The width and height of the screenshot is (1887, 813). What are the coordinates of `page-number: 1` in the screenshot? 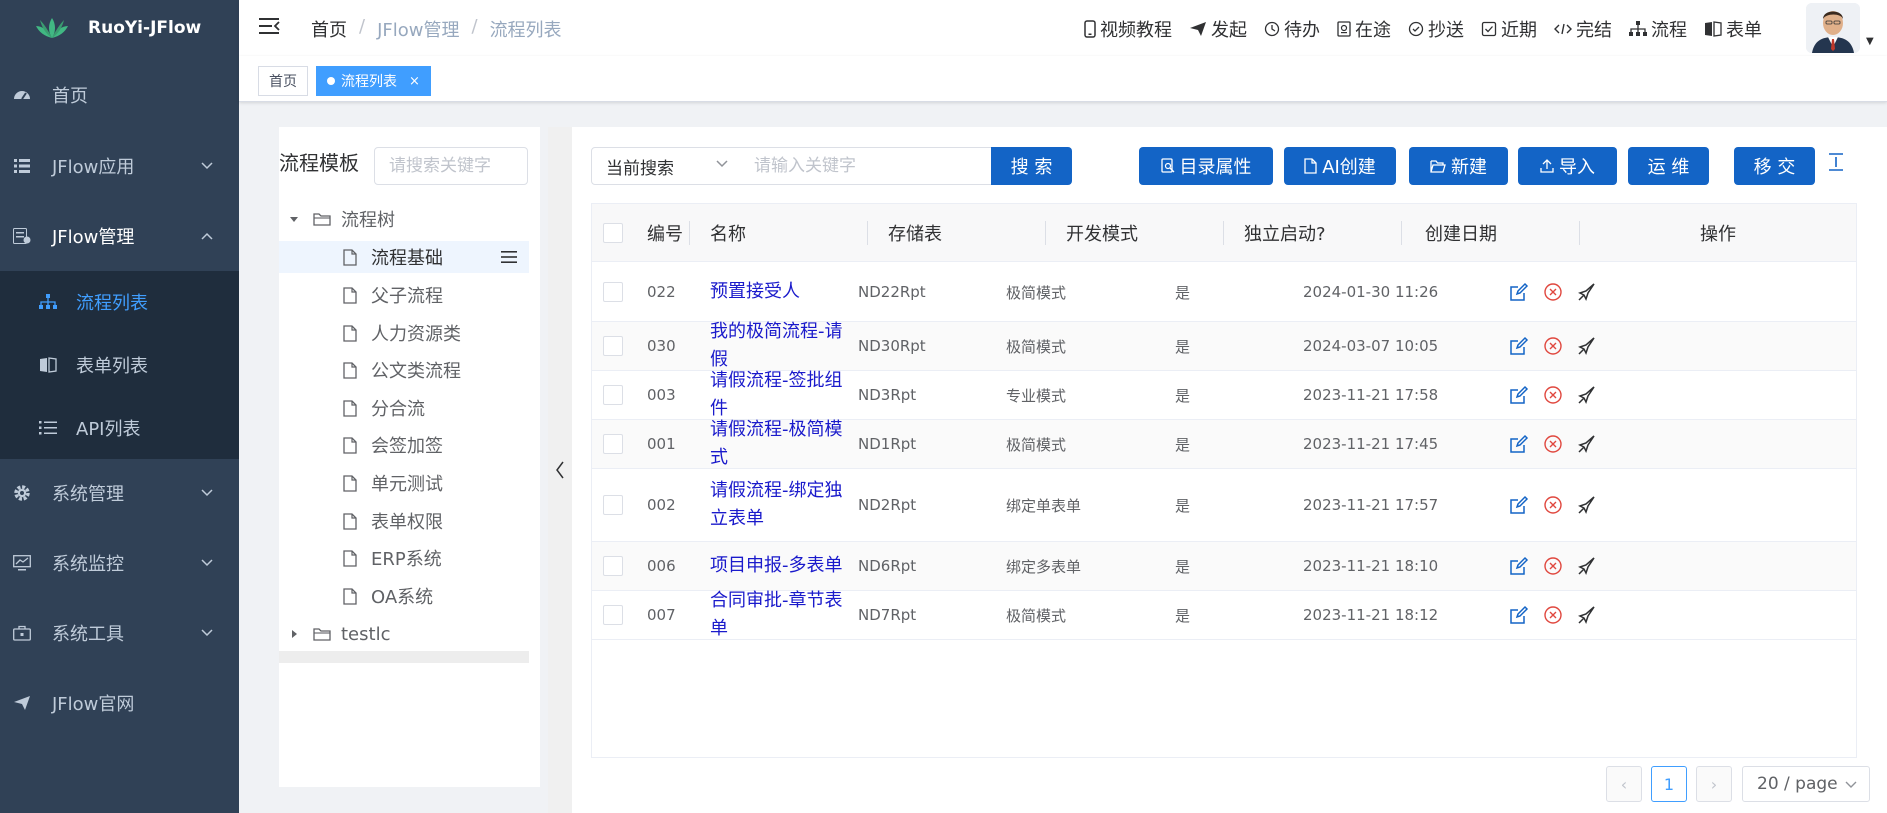 It's located at (1669, 784).